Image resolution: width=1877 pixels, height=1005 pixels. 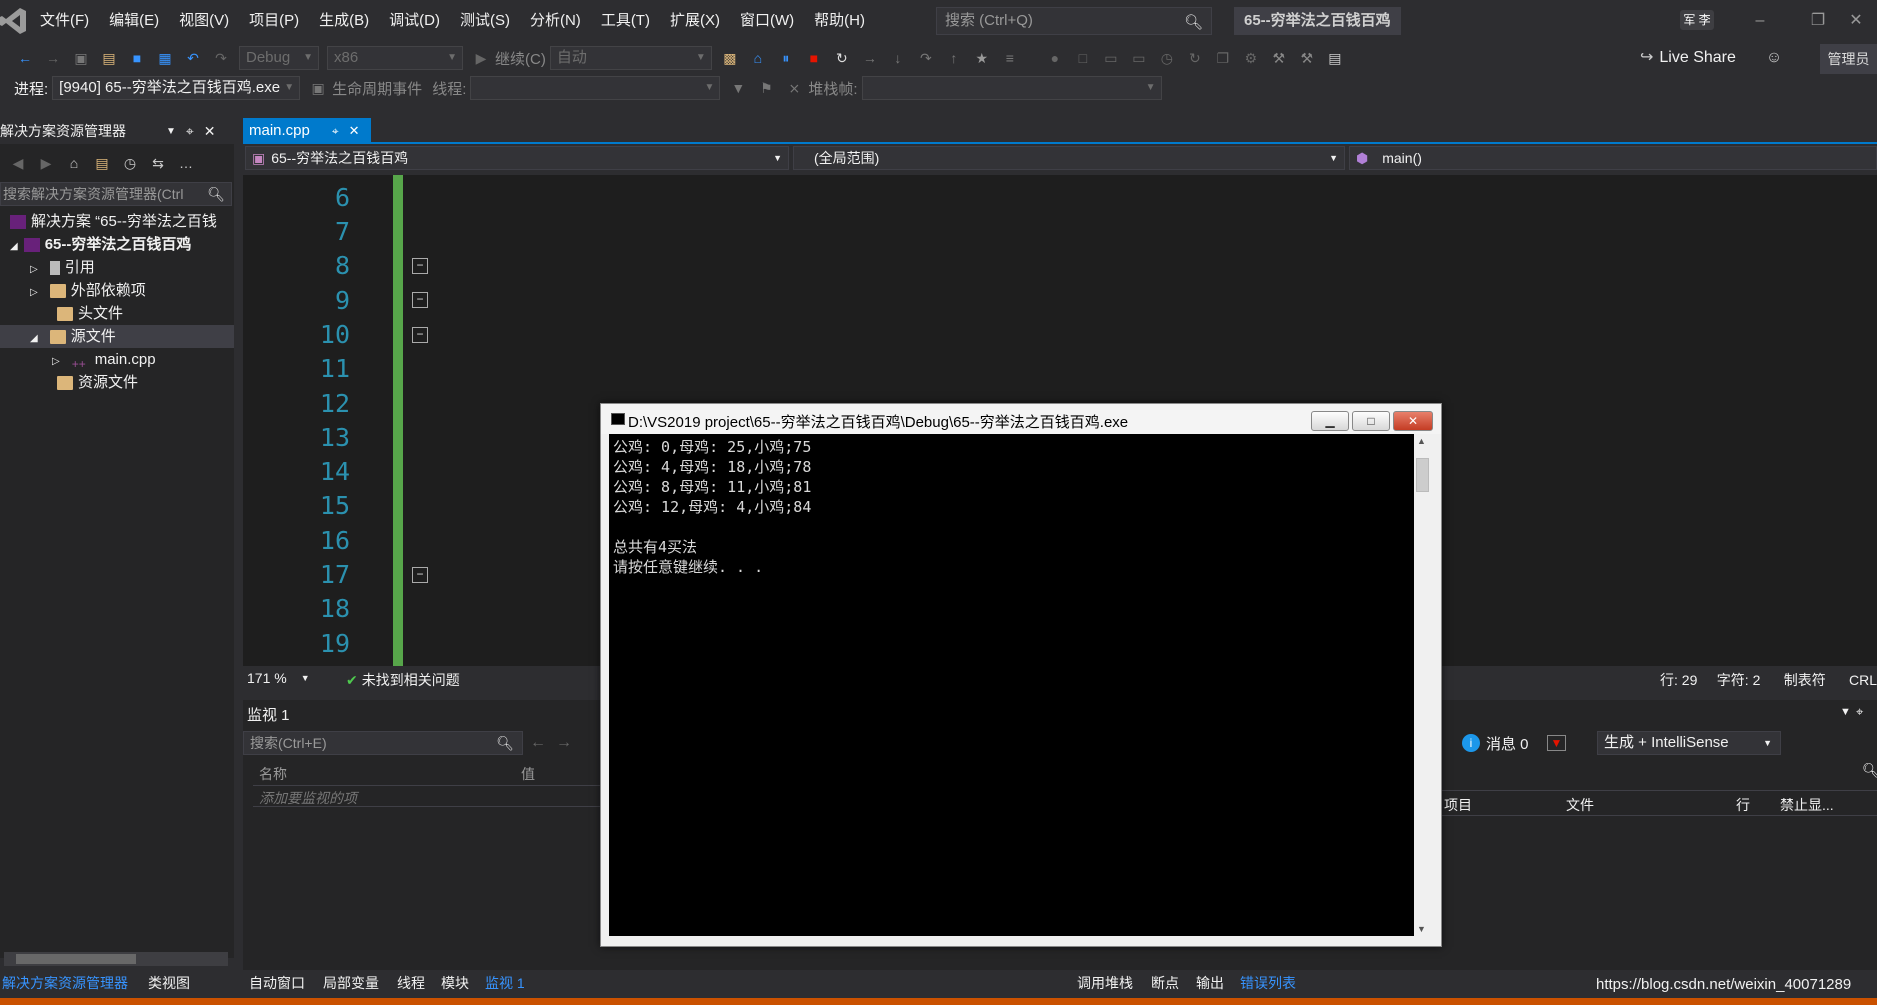 What do you see at coordinates (117, 290) in the screenshot?
I see `tree-item-external-dependencies: ▷ 外部依赖项` at bounding box center [117, 290].